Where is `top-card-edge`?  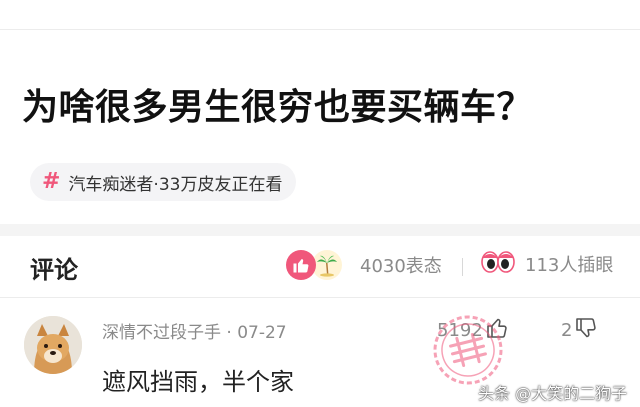 top-card-edge is located at coordinates (320, 15).